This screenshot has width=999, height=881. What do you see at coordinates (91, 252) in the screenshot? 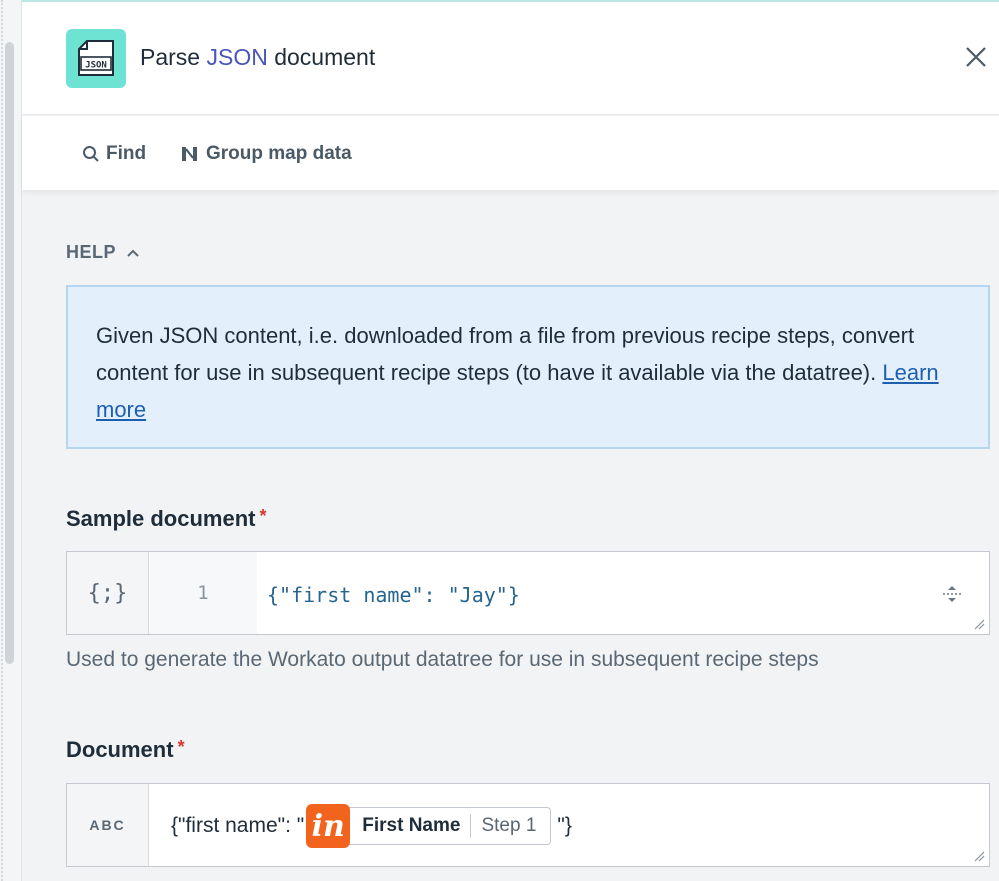
I see `help-toggle-label: HELP` at bounding box center [91, 252].